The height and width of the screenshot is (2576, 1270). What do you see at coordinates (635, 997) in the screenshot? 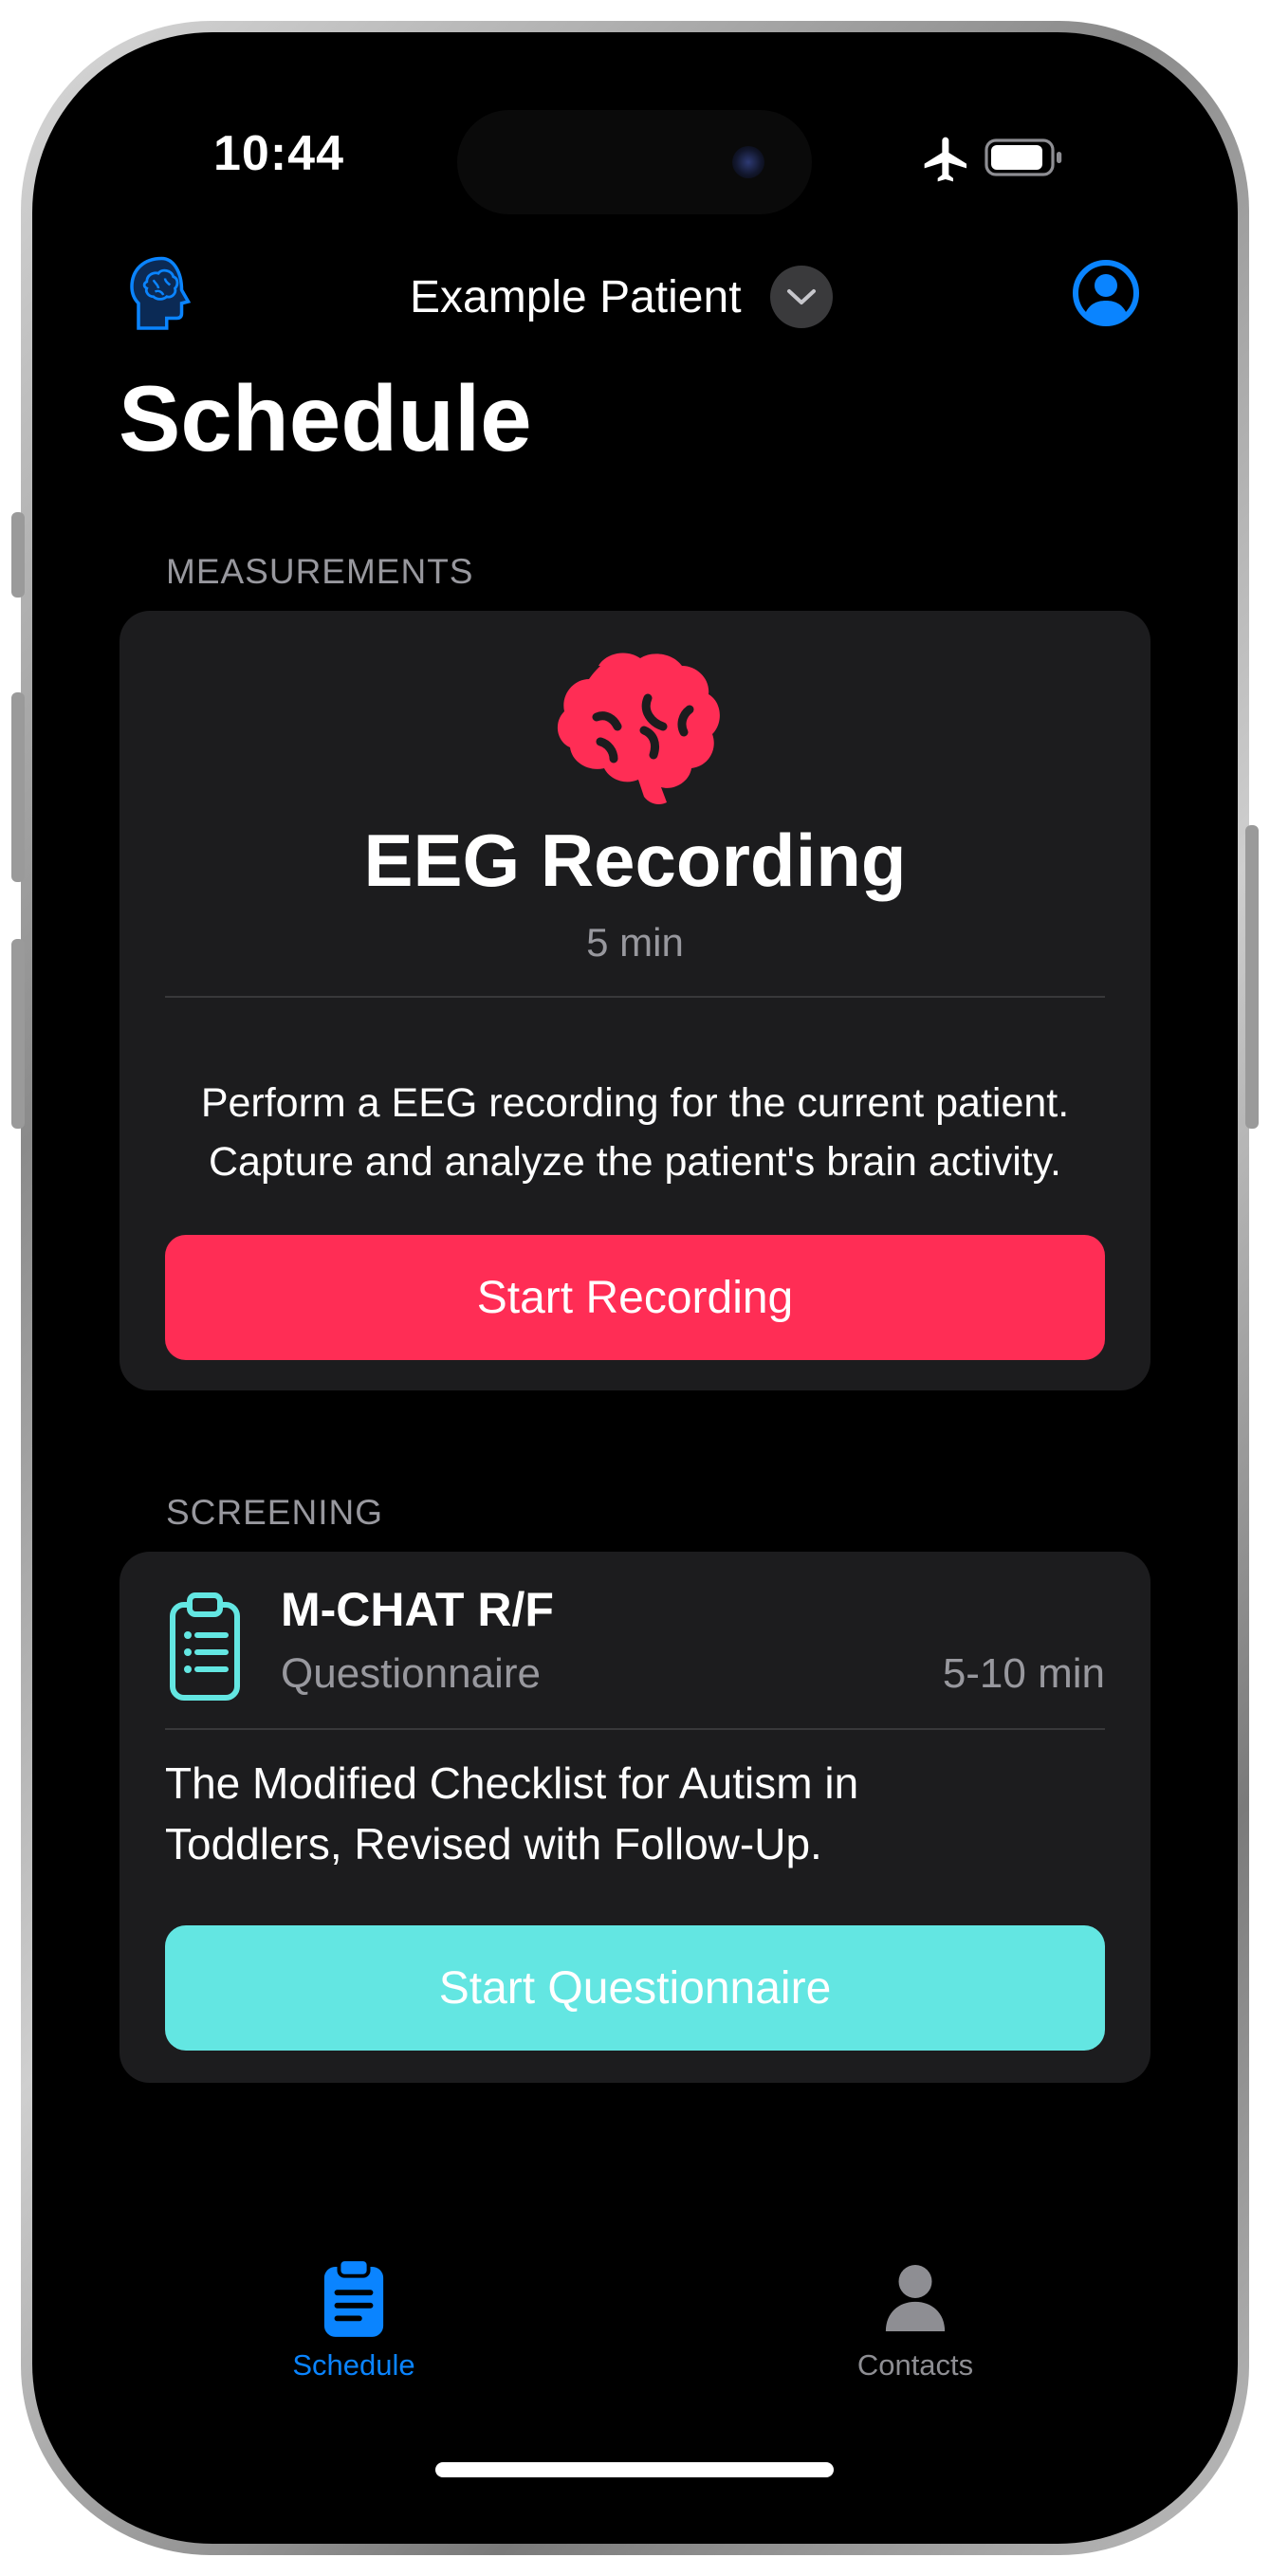
I see `eeg-card-divider` at bounding box center [635, 997].